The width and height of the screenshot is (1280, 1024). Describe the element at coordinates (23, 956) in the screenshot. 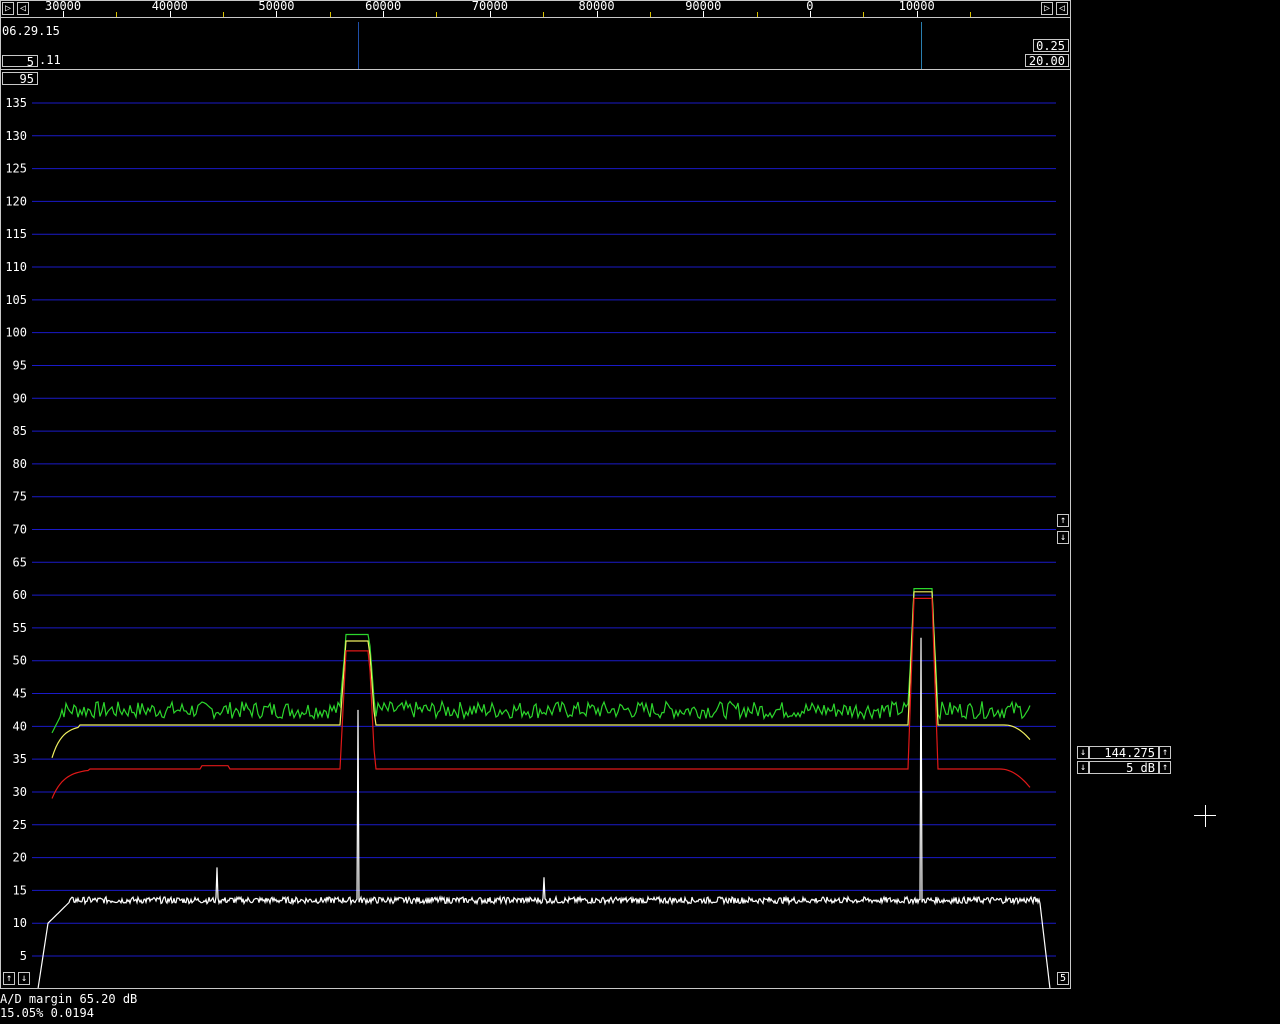

I see `y-axis-label: 5` at that location.